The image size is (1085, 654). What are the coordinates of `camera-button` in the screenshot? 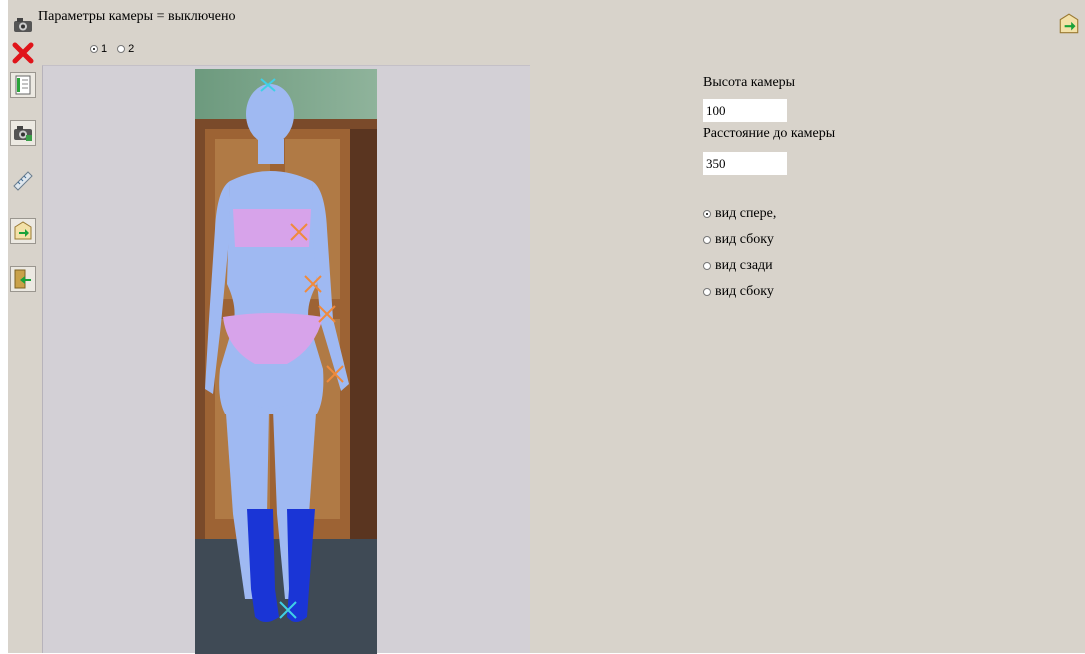 It's located at (23, 25).